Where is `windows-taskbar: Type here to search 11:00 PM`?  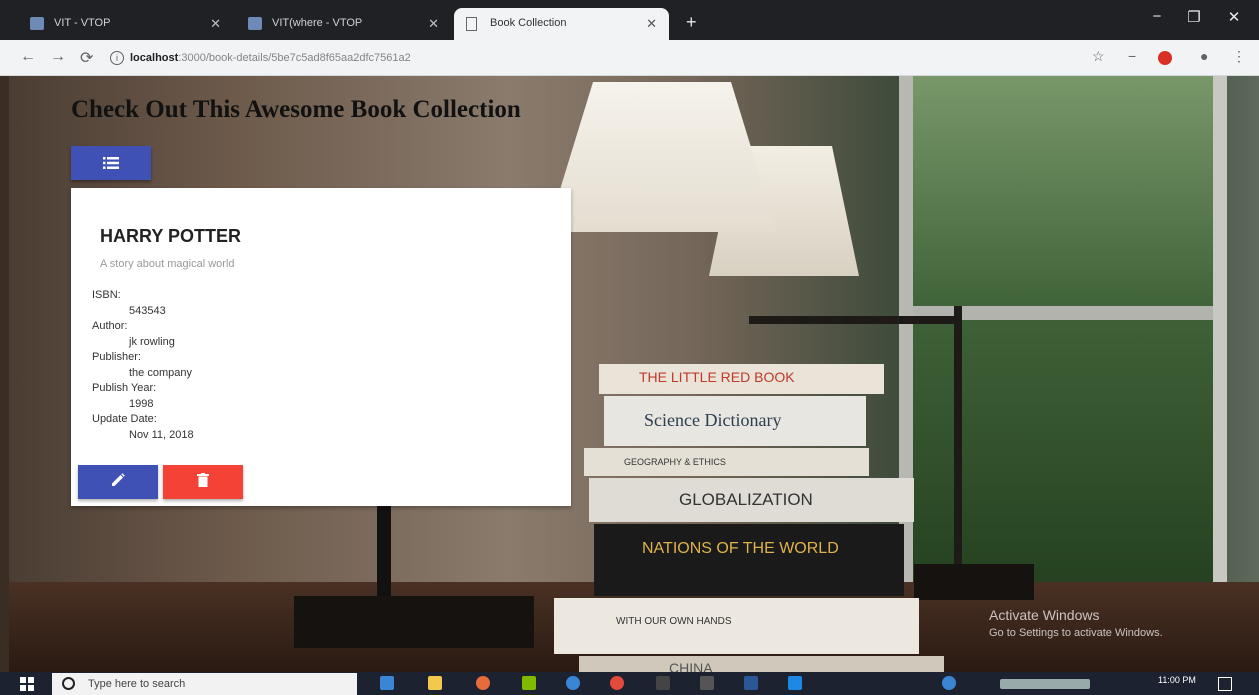 windows-taskbar: Type here to search 11:00 PM is located at coordinates (629, 683).